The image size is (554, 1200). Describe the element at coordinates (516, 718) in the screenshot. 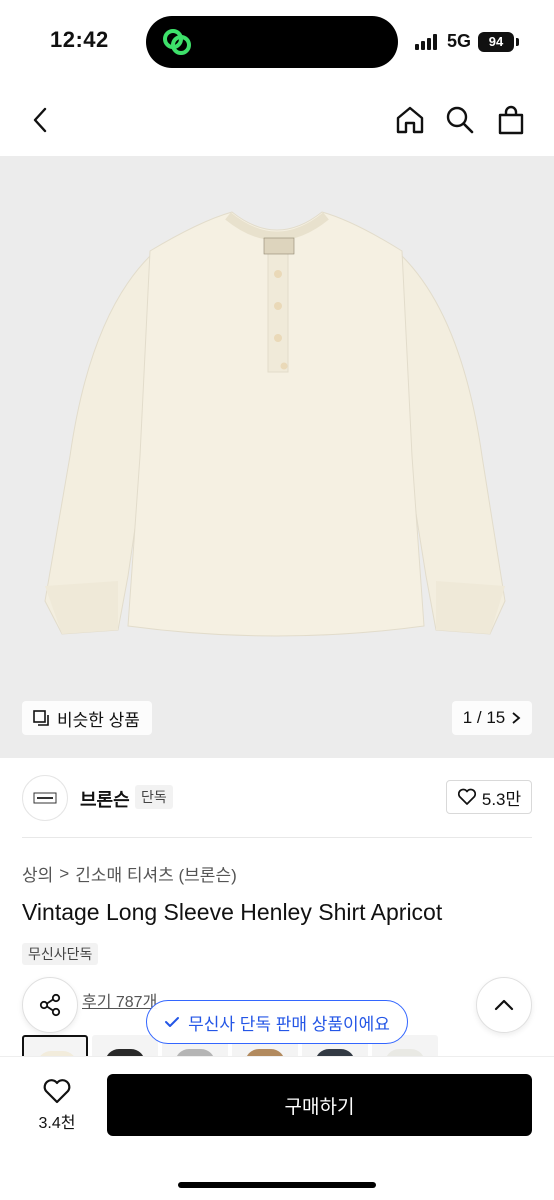

I see `chevron-right-icon` at that location.